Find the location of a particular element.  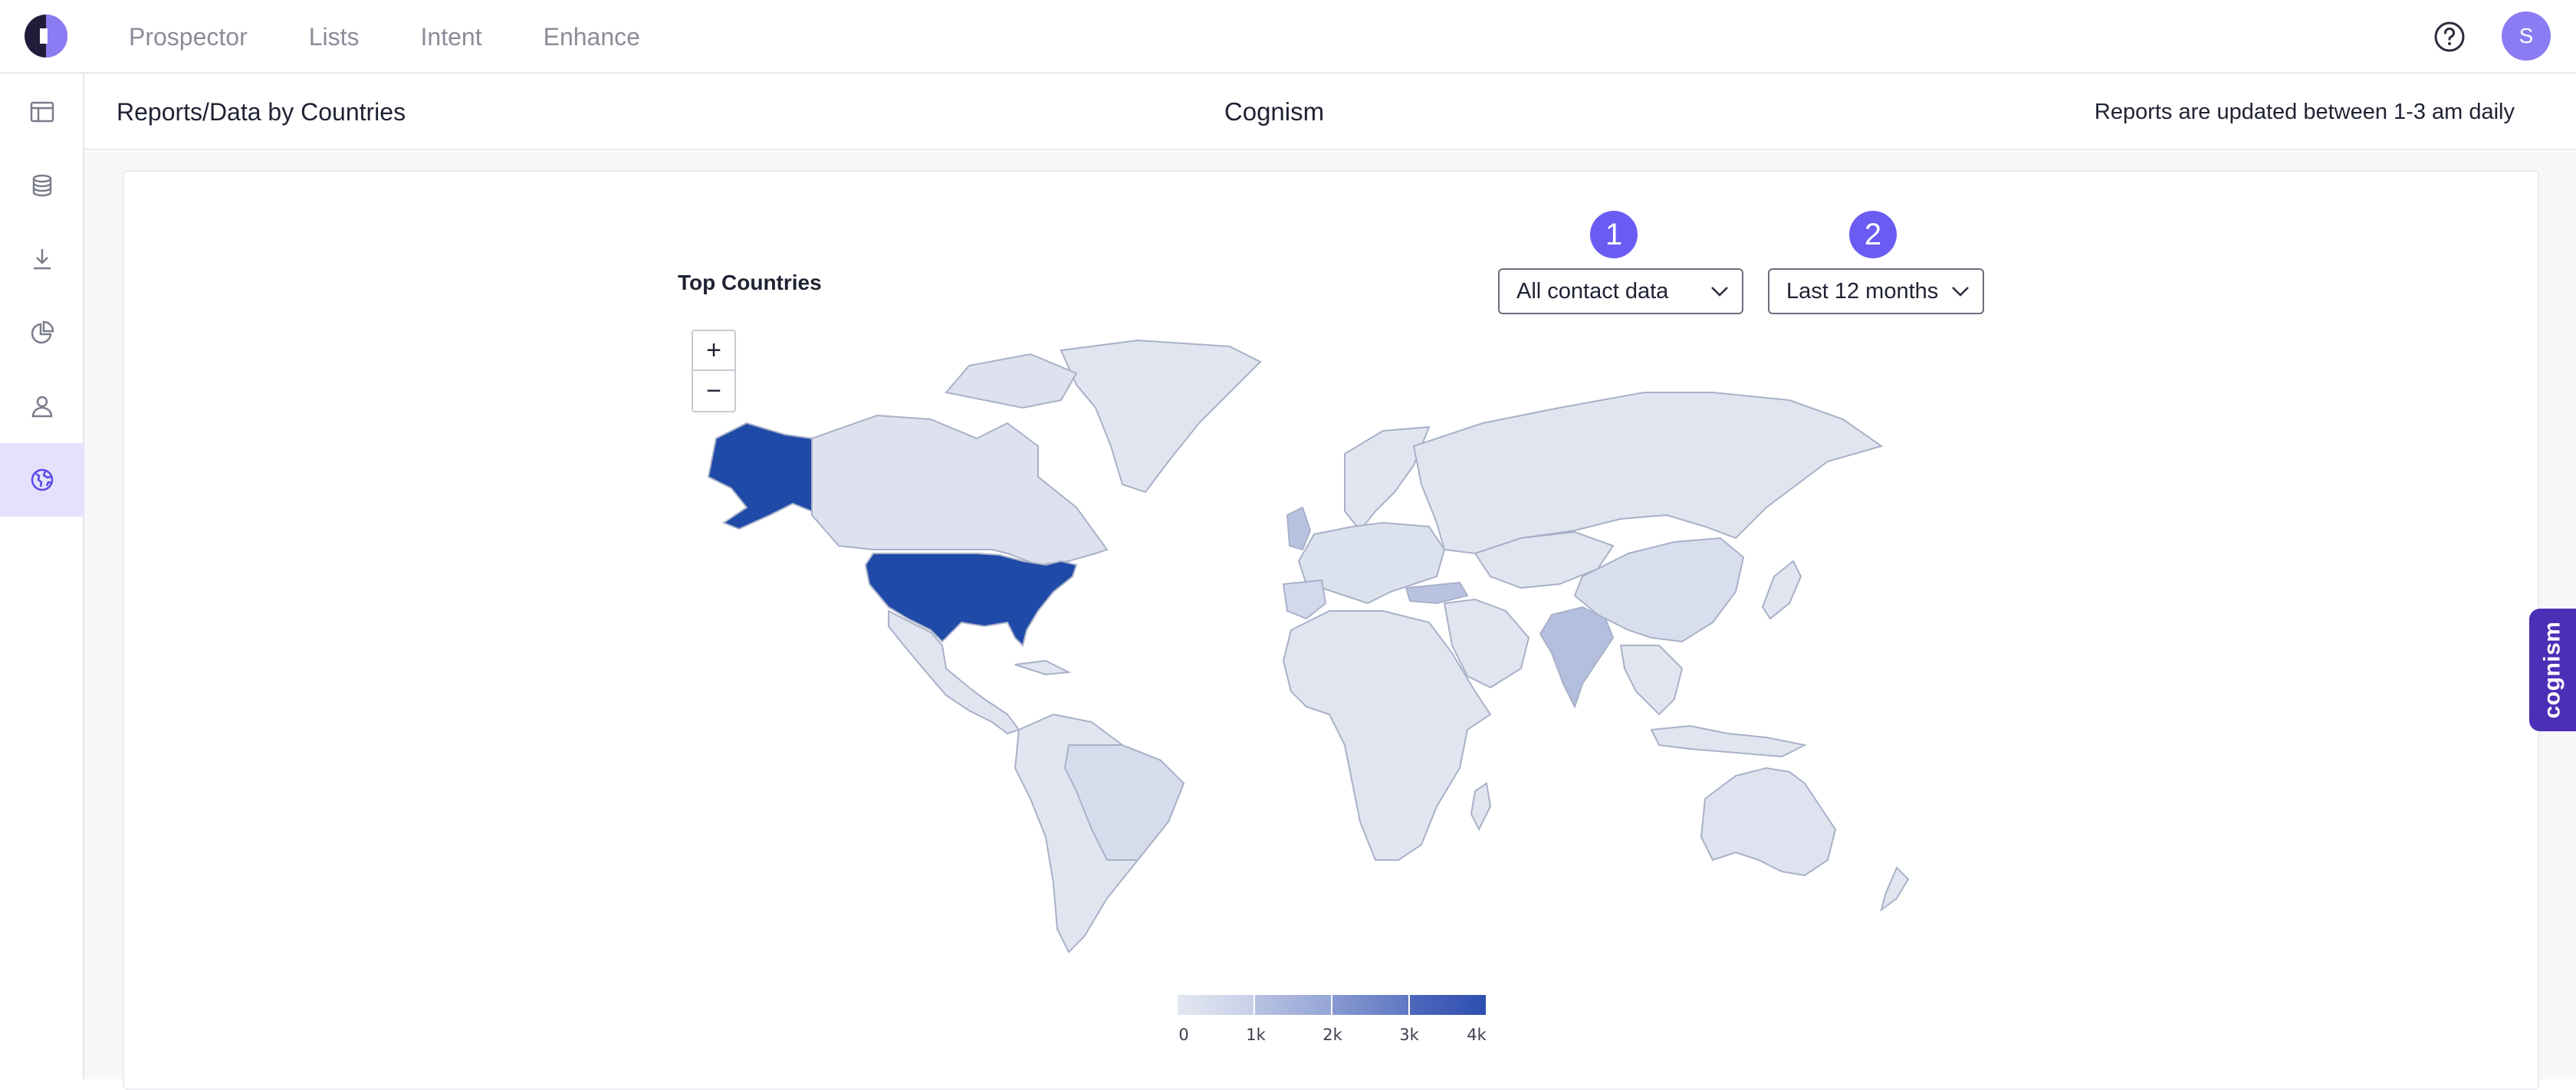

legend-color-scale is located at coordinates (1332, 1005).